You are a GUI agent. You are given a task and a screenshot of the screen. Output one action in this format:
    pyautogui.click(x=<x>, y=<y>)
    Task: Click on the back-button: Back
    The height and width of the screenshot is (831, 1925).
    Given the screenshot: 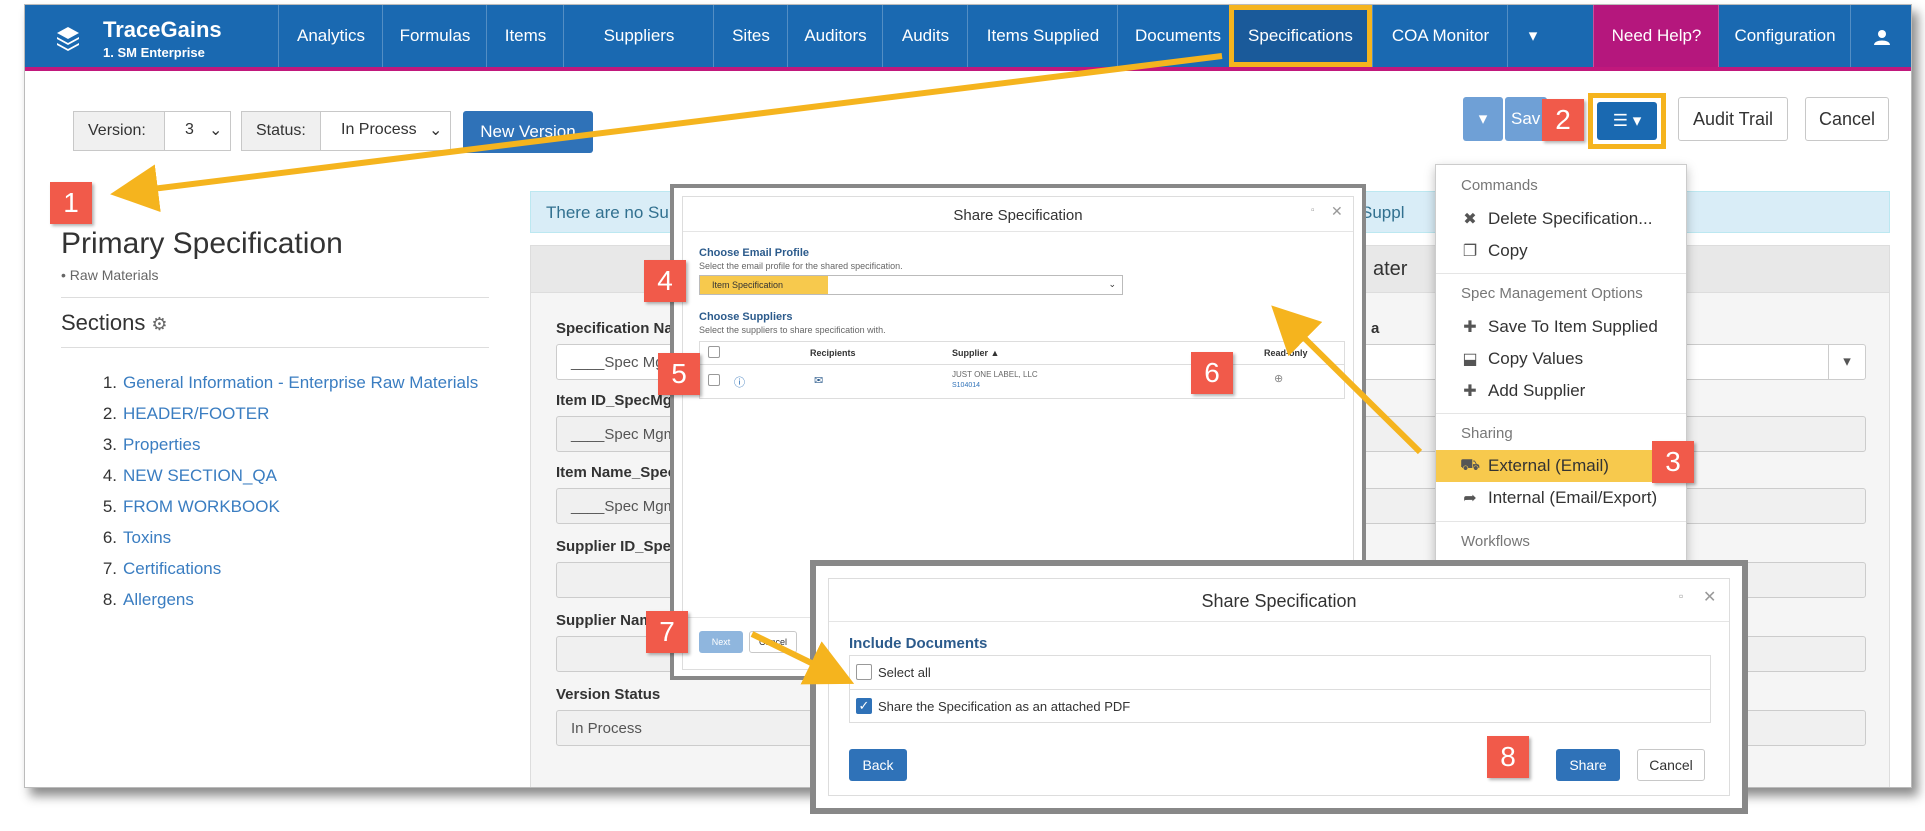 What is the action you would take?
    pyautogui.click(x=878, y=765)
    